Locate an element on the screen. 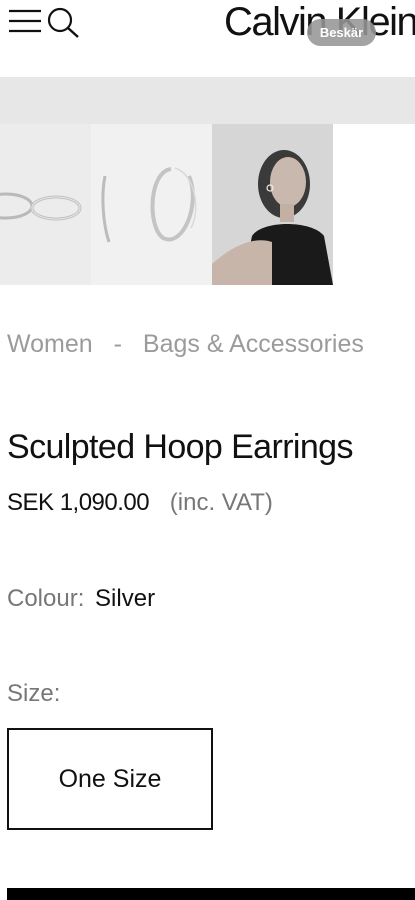 The height and width of the screenshot is (900, 415). hamburger-menu-icon is located at coordinates (26, 21).